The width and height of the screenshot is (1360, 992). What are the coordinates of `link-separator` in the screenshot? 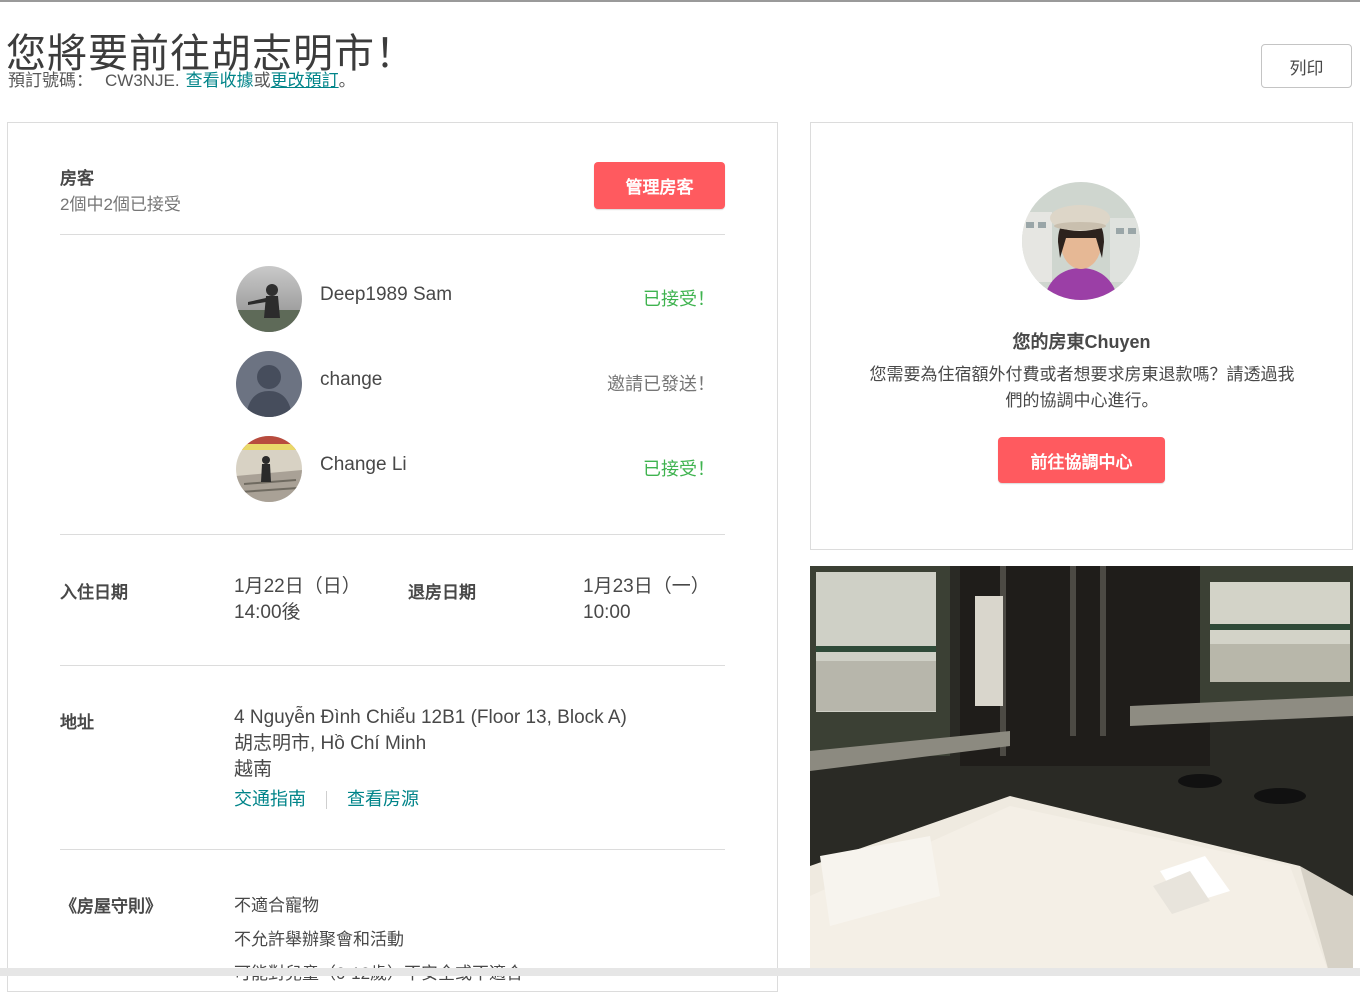 It's located at (326, 800).